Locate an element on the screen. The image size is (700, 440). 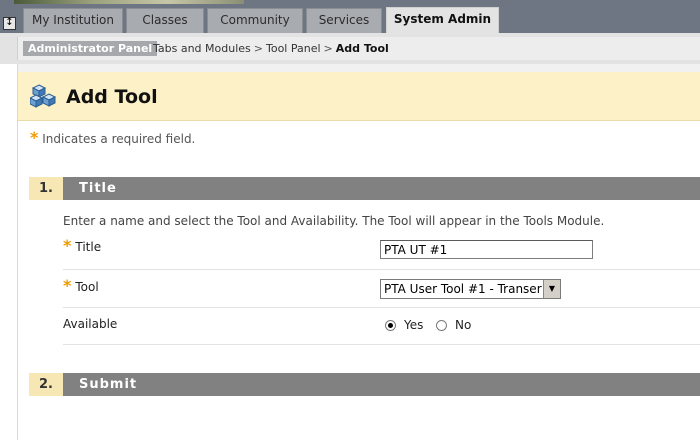
step-1-header: 1. Title is located at coordinates (364, 188).